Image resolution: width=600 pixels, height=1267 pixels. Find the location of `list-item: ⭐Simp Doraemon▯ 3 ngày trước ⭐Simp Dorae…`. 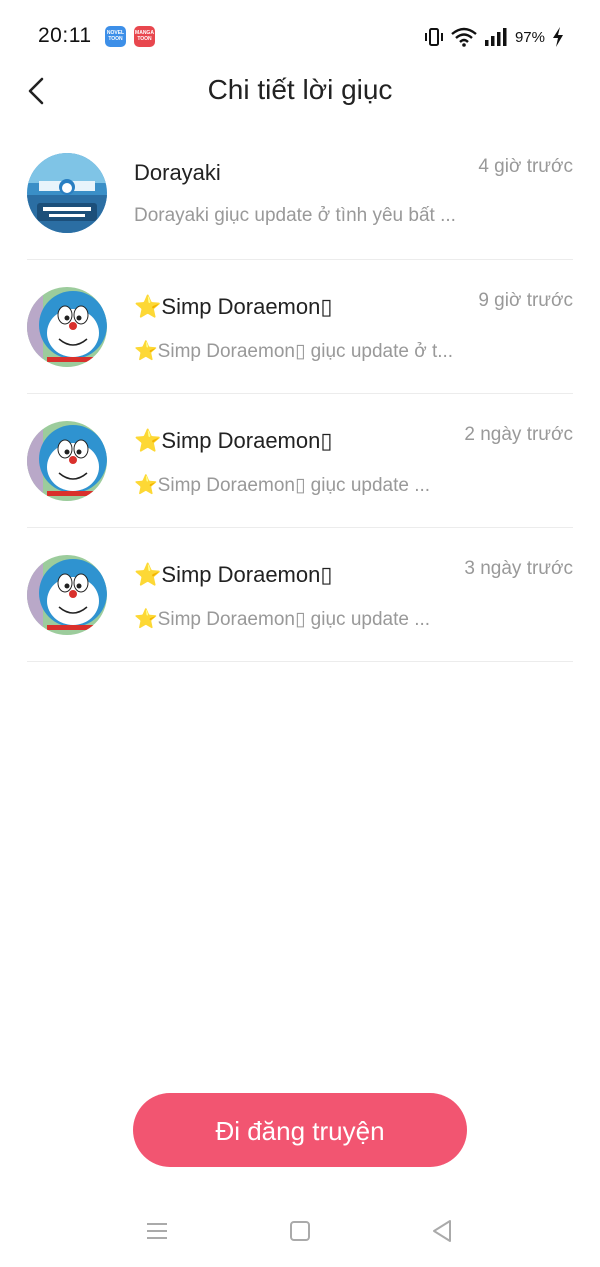

list-item: ⭐Simp Doraemon▯ 3 ngày trước ⭐Simp Dorae… is located at coordinates (300, 595).